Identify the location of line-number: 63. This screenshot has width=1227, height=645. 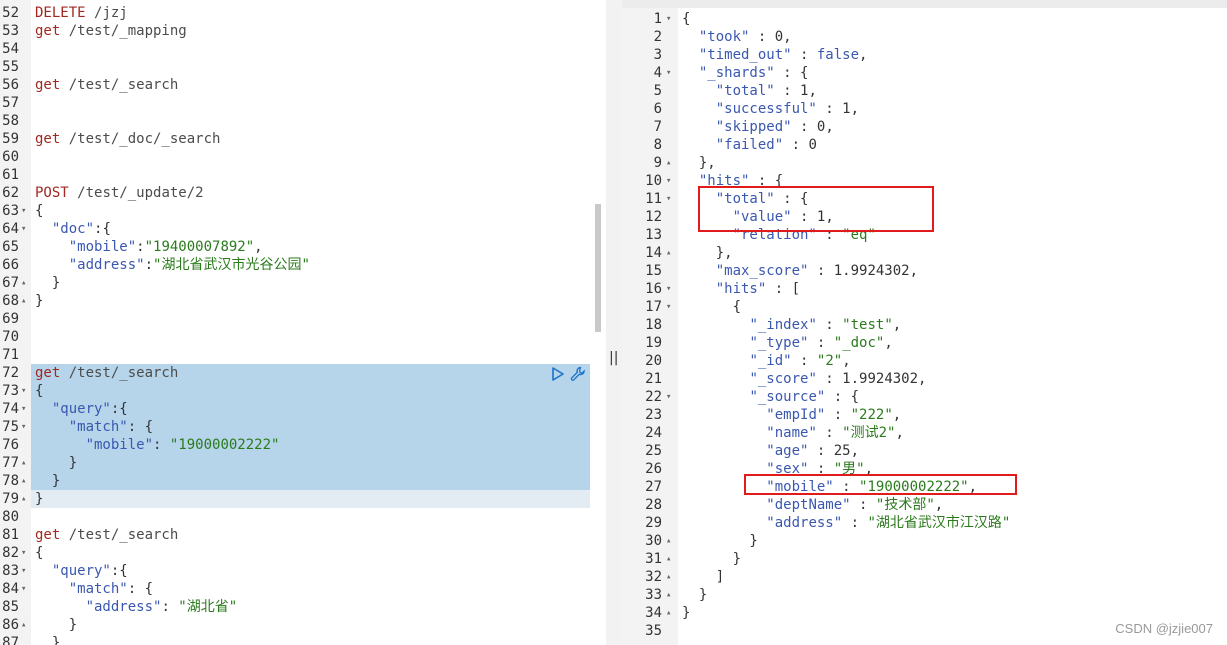
(10, 211).